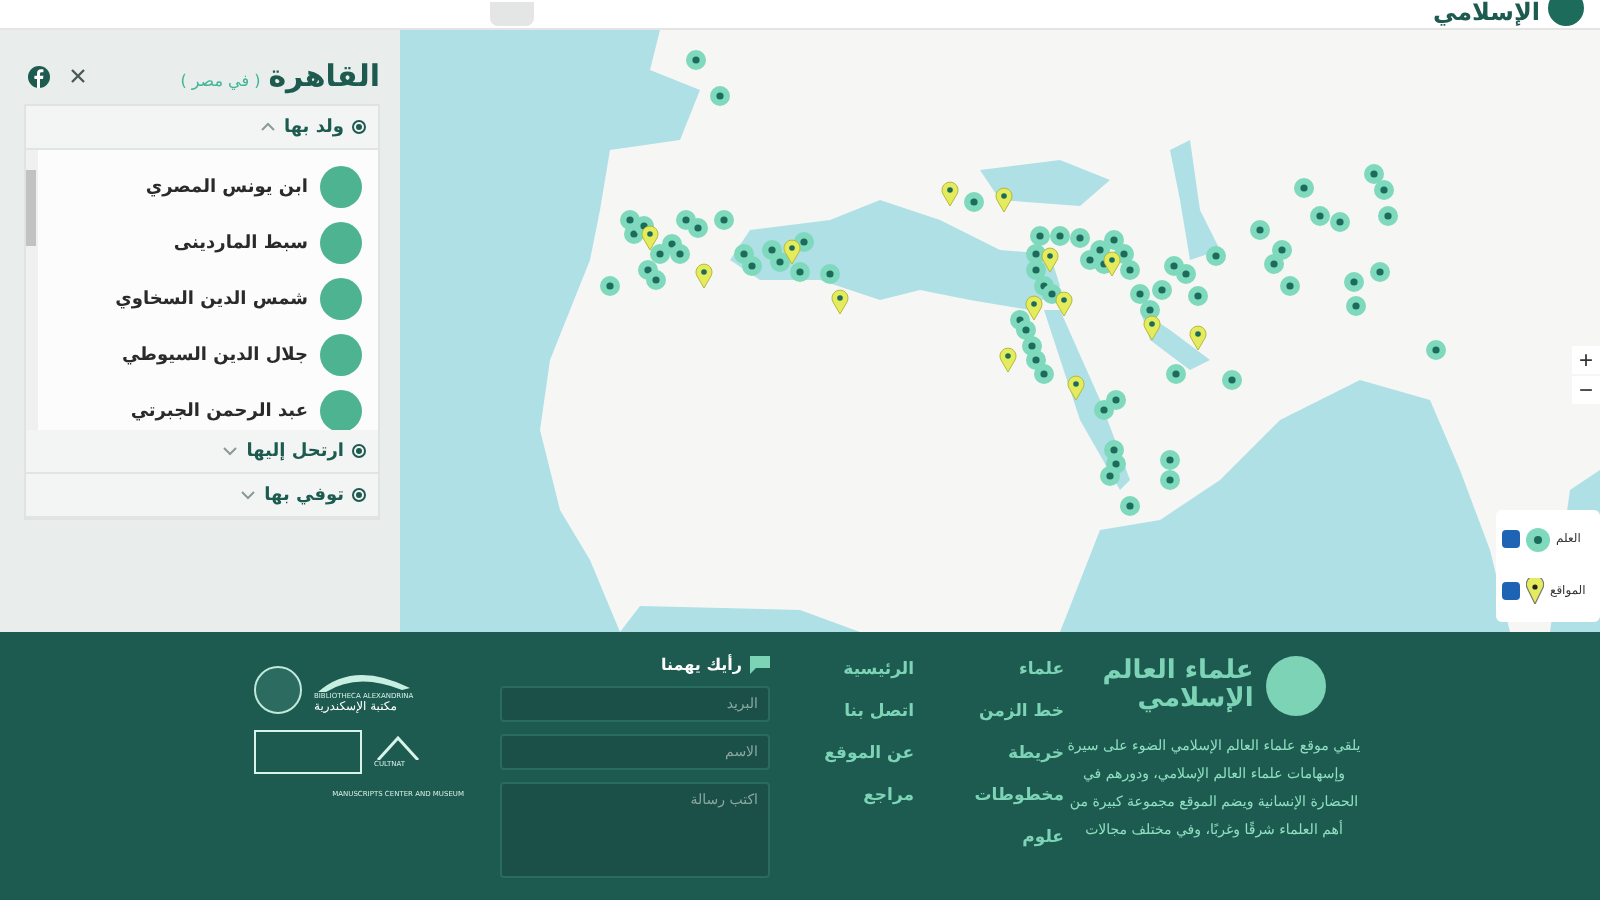 The image size is (1600, 900). What do you see at coordinates (278, 690) in the screenshot?
I see `seal-logo-icon` at bounding box center [278, 690].